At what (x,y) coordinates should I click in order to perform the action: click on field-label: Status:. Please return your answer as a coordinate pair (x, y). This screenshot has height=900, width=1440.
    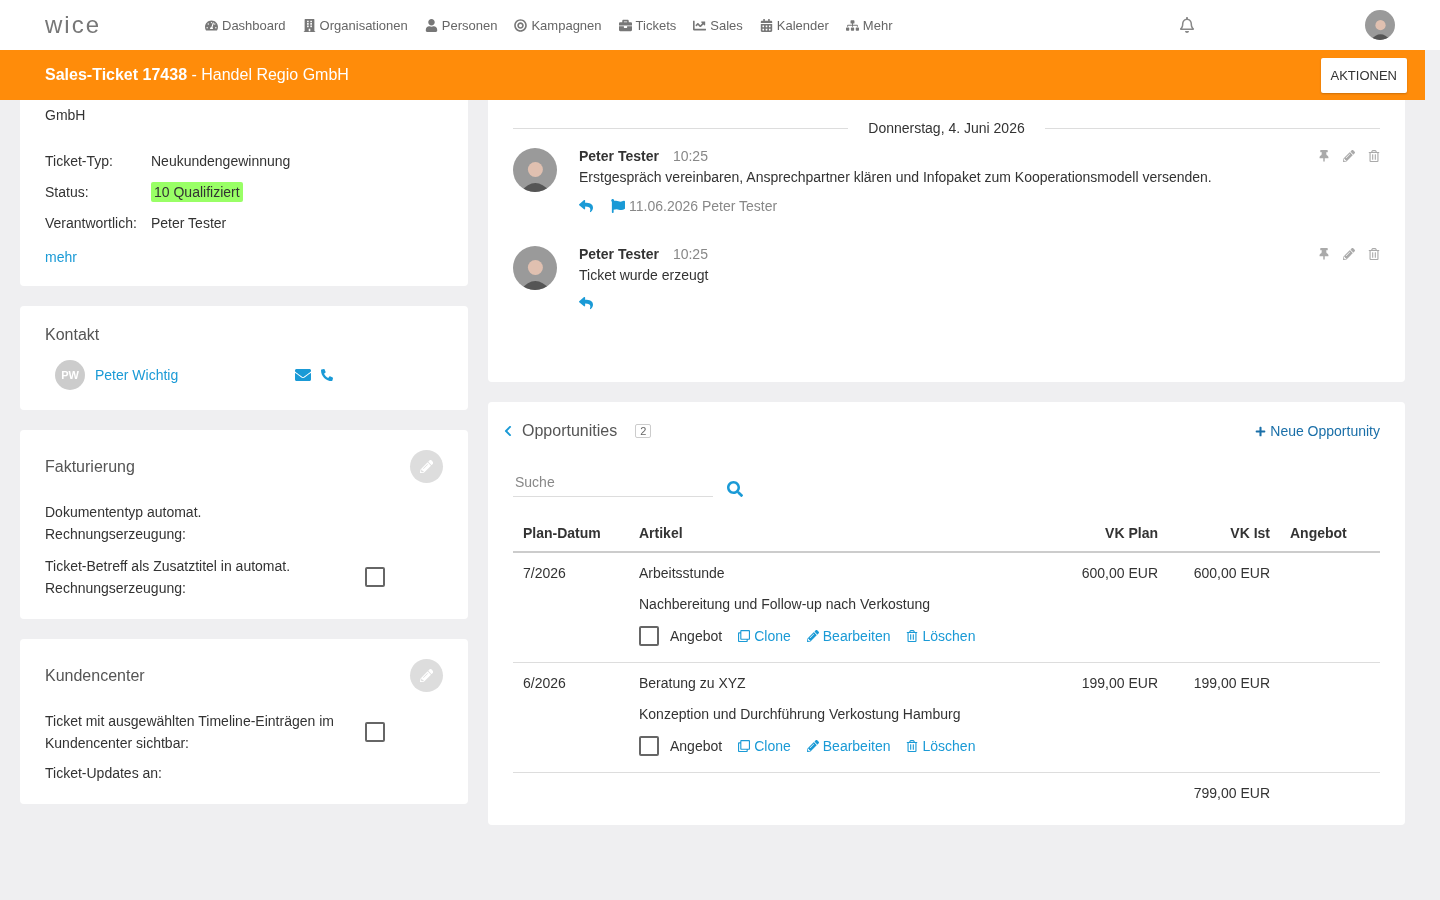
    Looking at the image, I should click on (67, 192).